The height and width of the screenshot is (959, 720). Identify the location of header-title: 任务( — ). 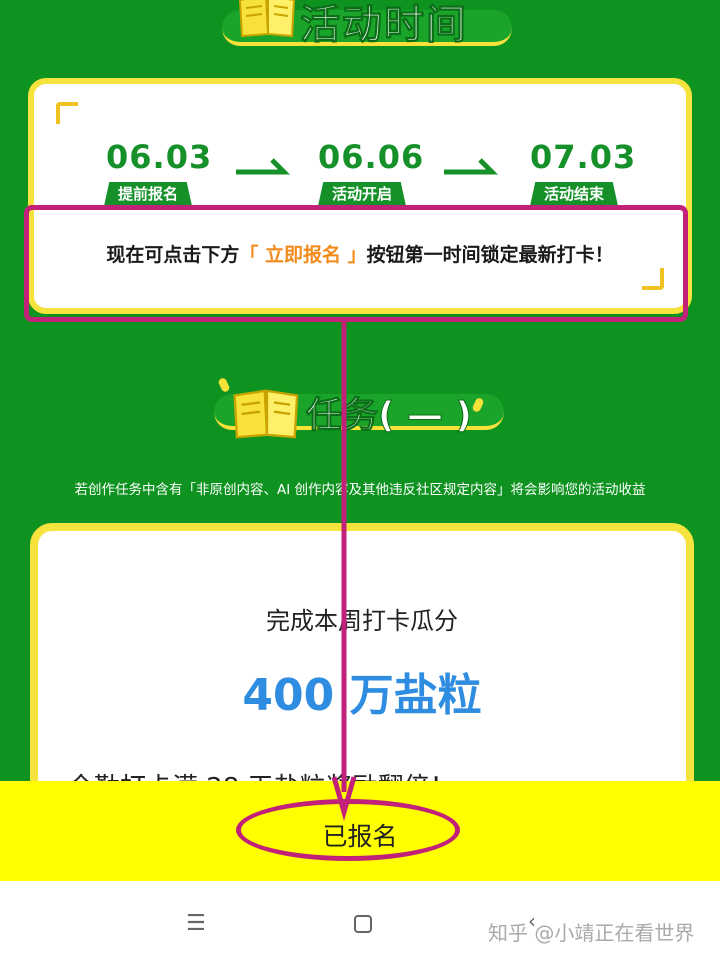
(389, 416).